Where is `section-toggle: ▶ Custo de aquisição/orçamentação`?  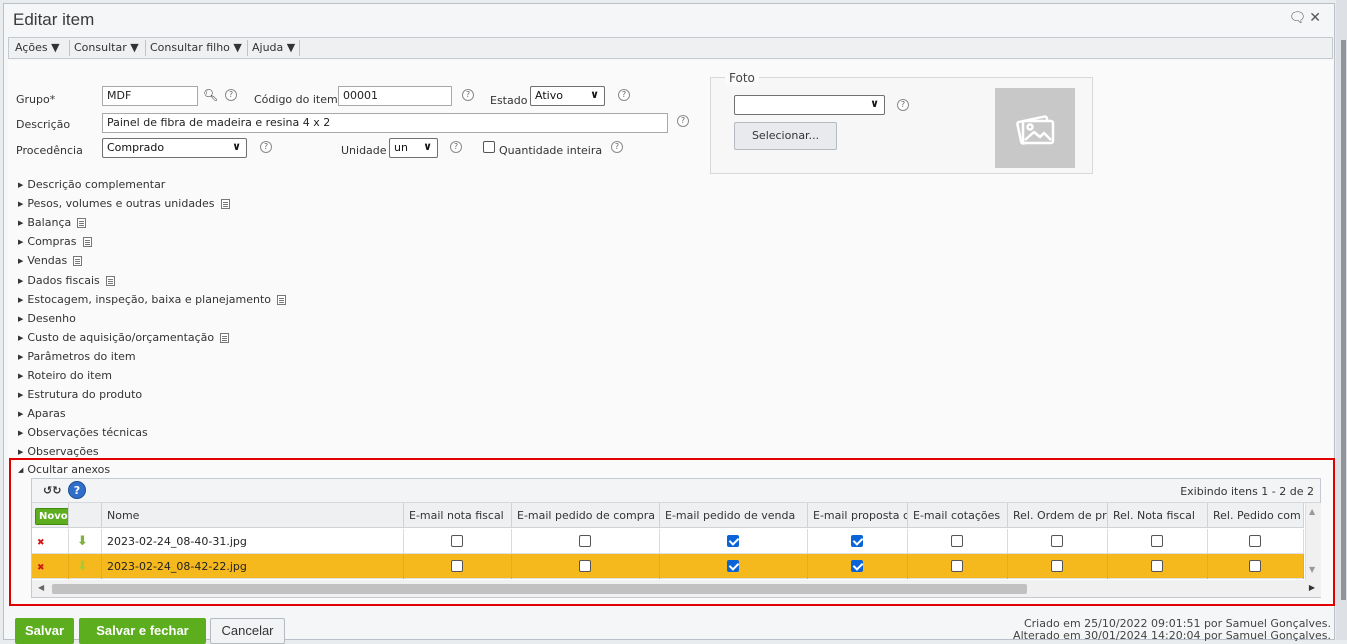
section-toggle: ▶ Custo de aquisição/orçamentação is located at coordinates (124, 337).